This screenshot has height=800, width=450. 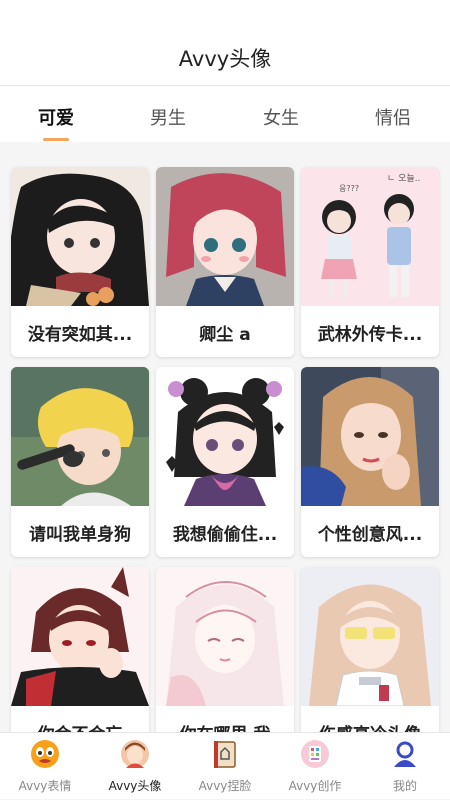 What do you see at coordinates (393, 117) in the screenshot?
I see `tab-couples: 情侣` at bounding box center [393, 117].